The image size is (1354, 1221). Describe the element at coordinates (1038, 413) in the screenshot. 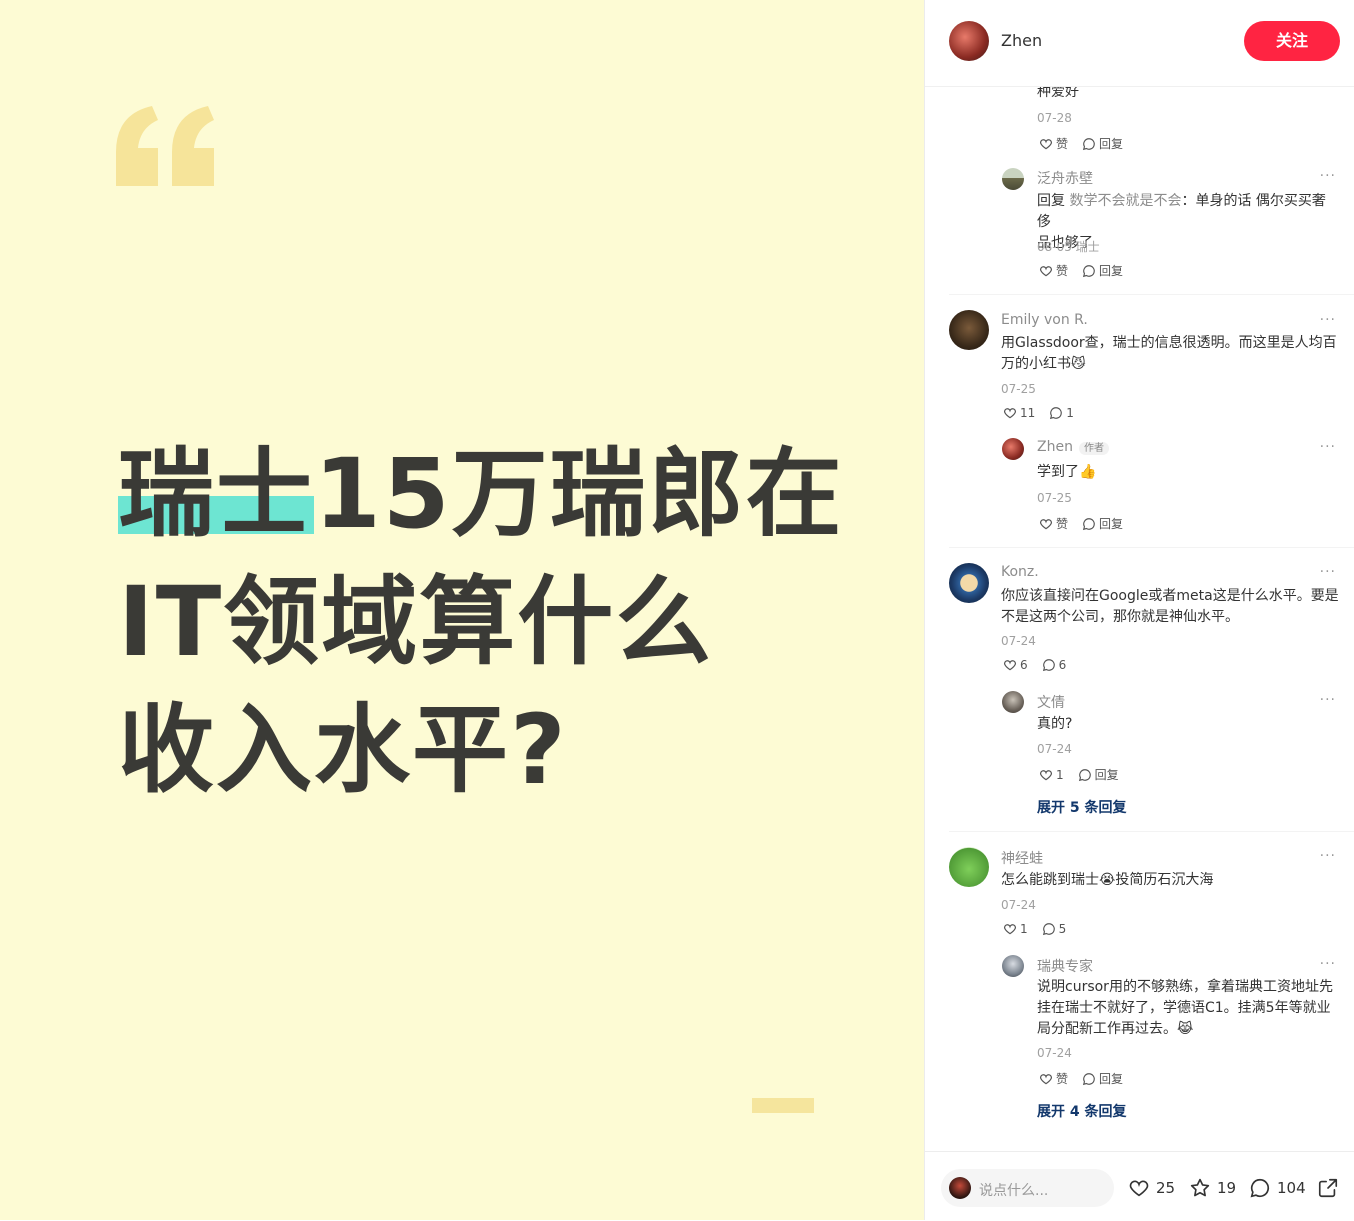

I see `comment-actions: 11 1` at that location.